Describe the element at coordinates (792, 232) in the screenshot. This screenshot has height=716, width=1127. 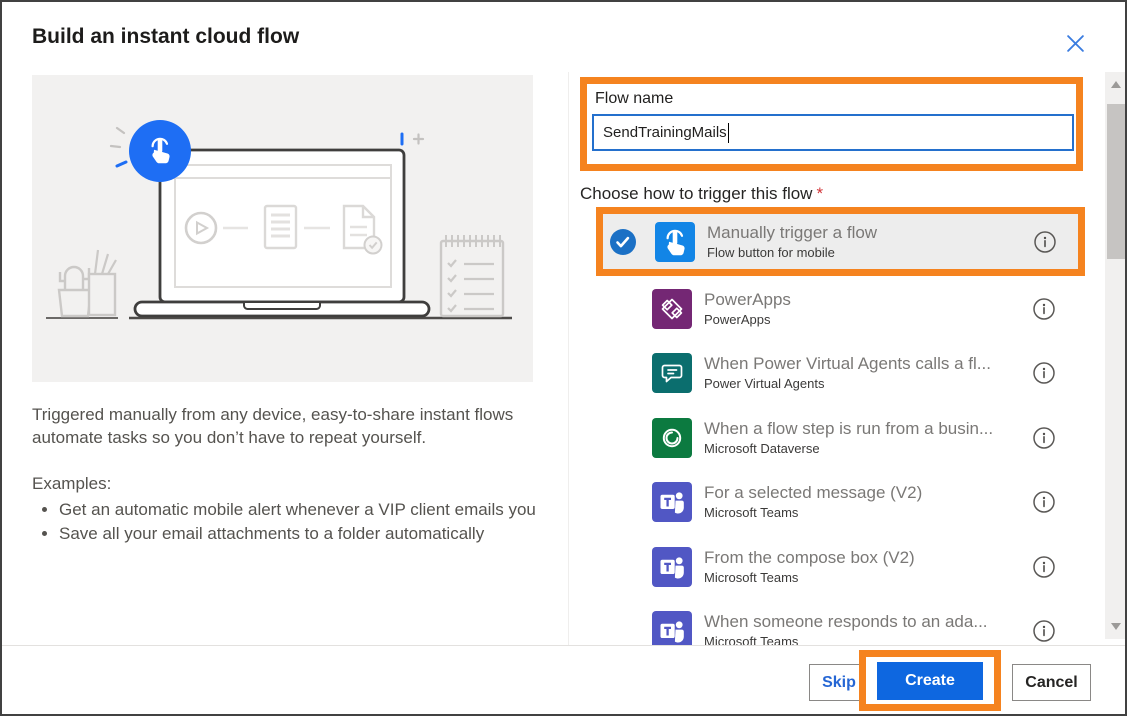
I see `trigger-title: Manually trigger a flow` at that location.